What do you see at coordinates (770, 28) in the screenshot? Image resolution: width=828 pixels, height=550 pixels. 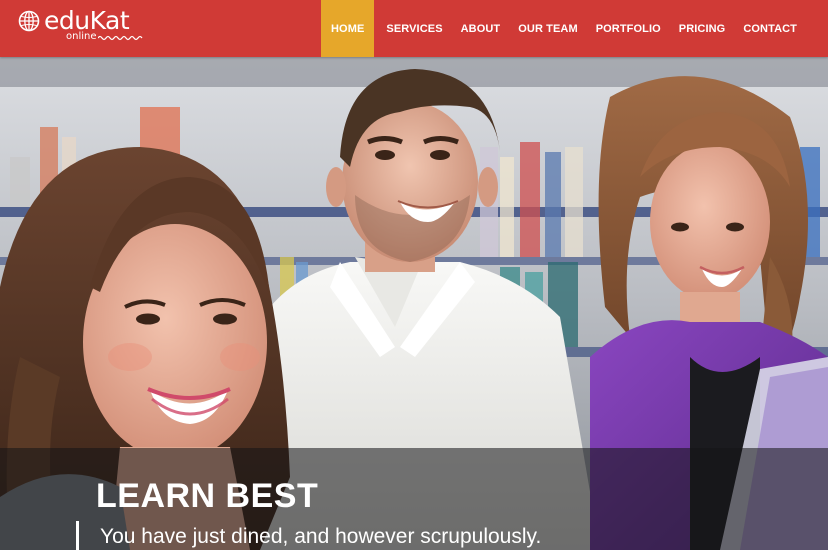 I see `nav-item-contact: CONTACT` at bounding box center [770, 28].